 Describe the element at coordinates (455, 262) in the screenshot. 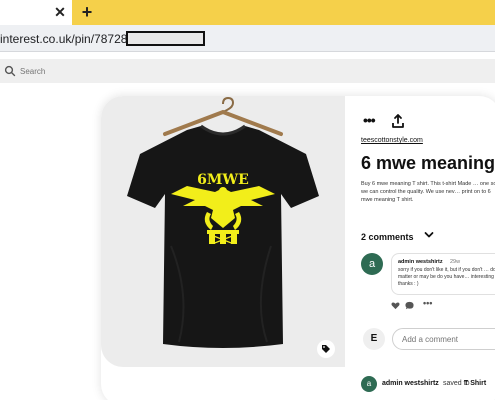

I see `comment-time: 29w` at that location.